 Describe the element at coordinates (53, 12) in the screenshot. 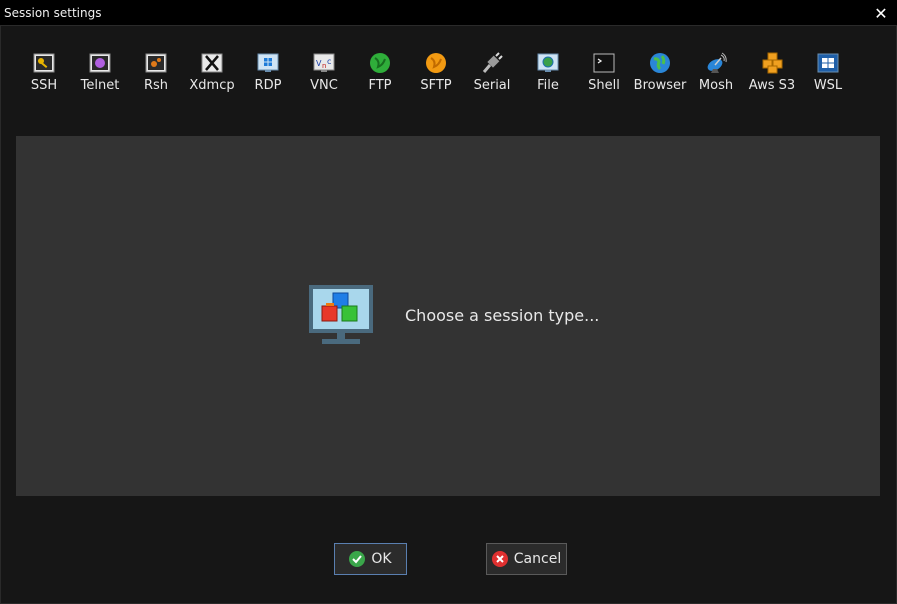

I see `window-title: Session settings` at that location.